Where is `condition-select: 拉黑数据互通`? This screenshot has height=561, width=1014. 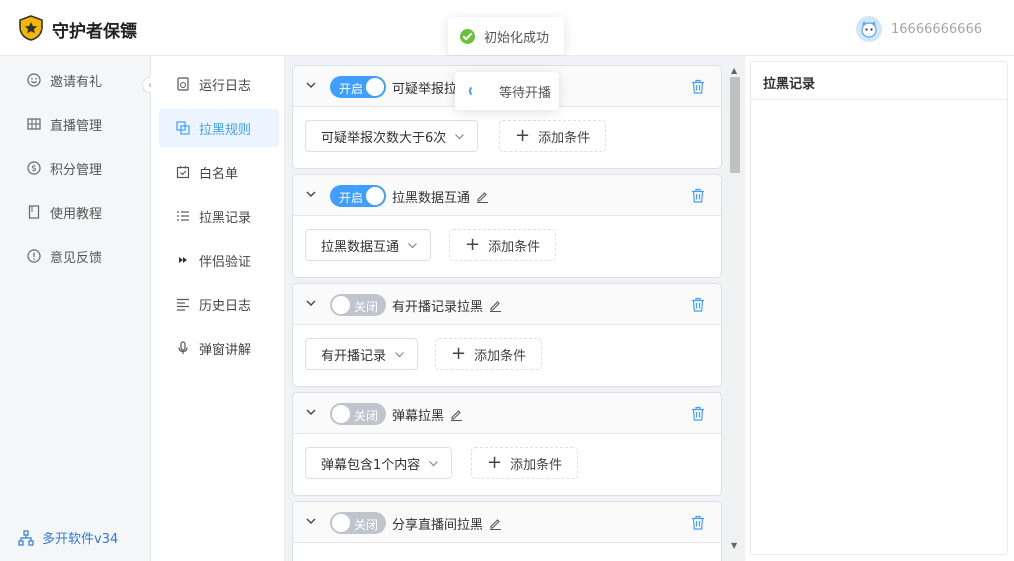 condition-select: 拉黑数据互通 is located at coordinates (368, 245).